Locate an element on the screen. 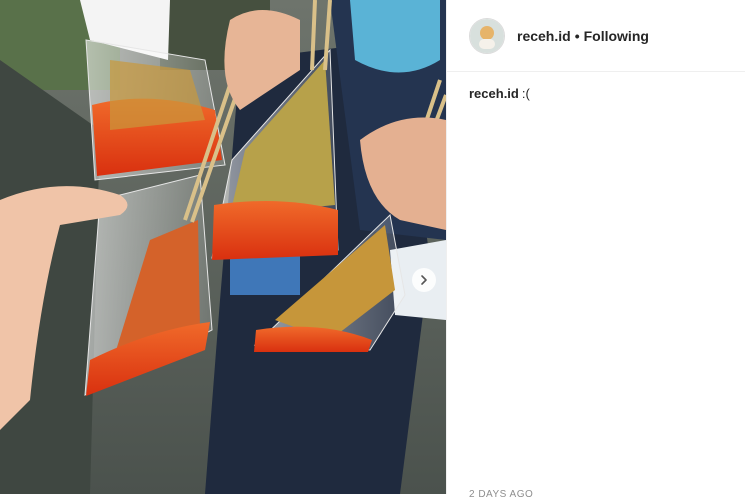  avatar is located at coordinates (487, 35).